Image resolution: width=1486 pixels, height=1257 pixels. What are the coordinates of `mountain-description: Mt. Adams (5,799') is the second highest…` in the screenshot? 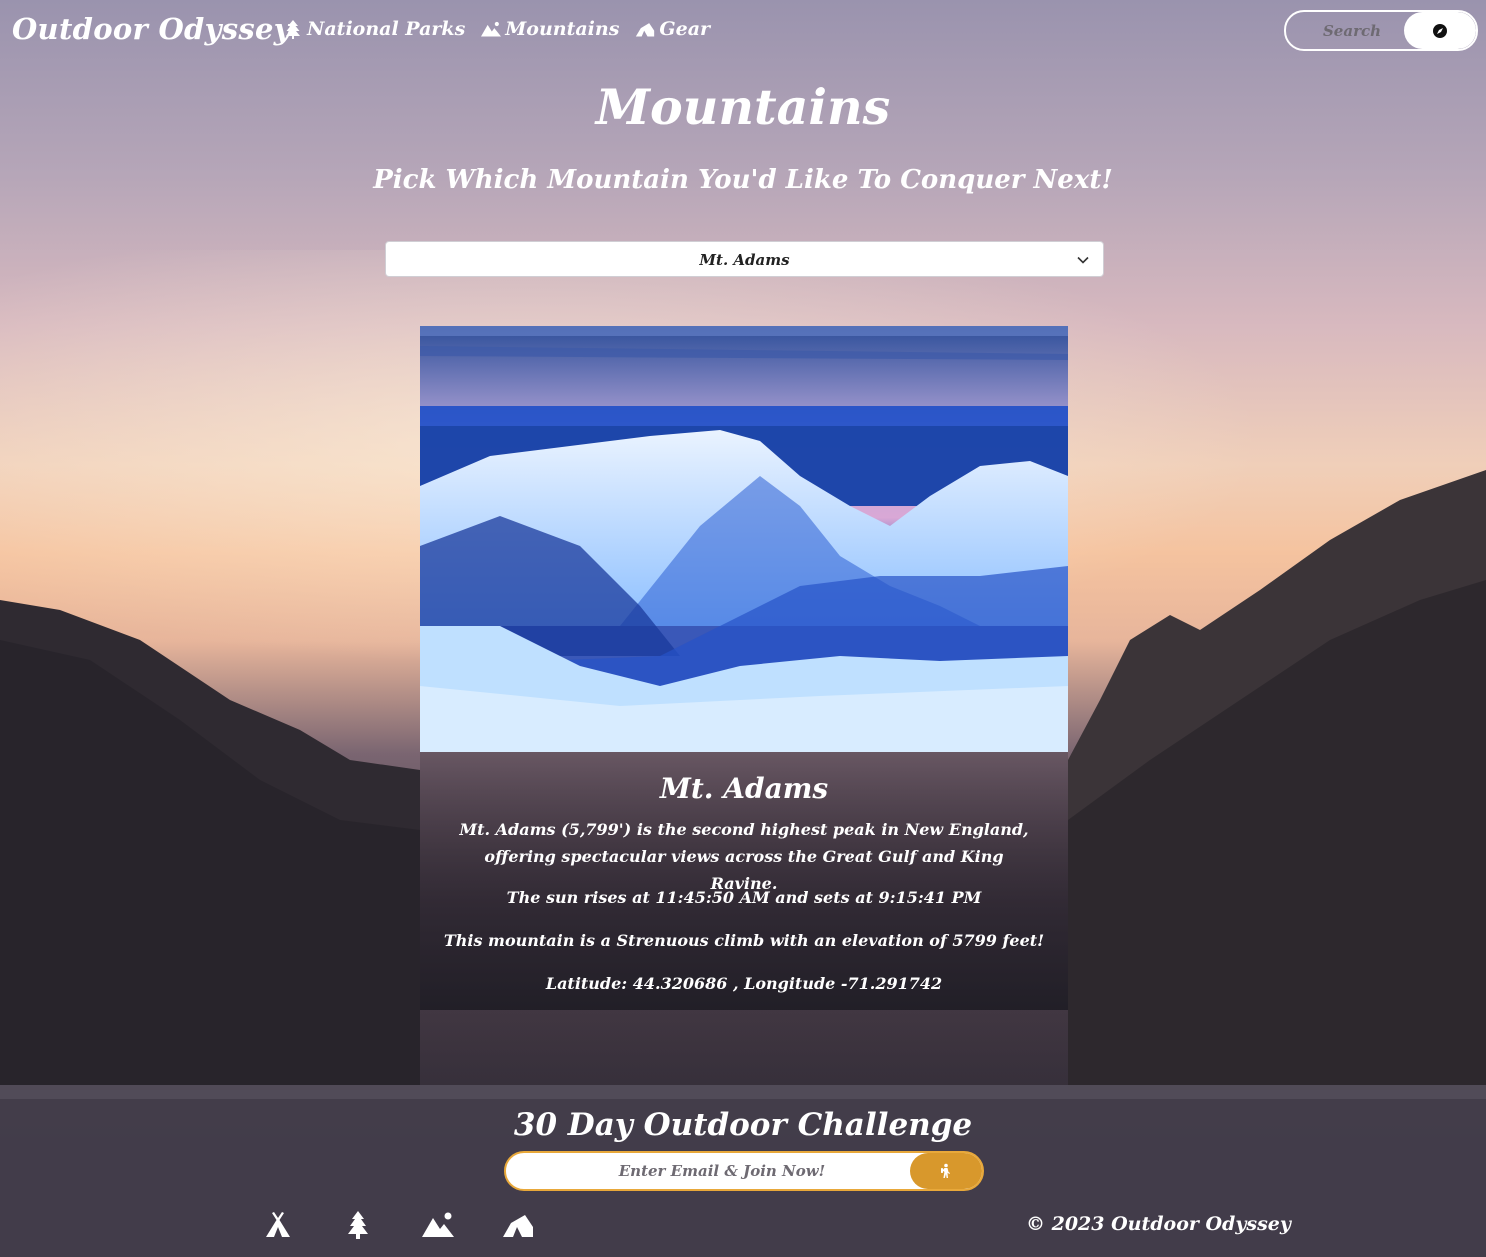 It's located at (744, 856).